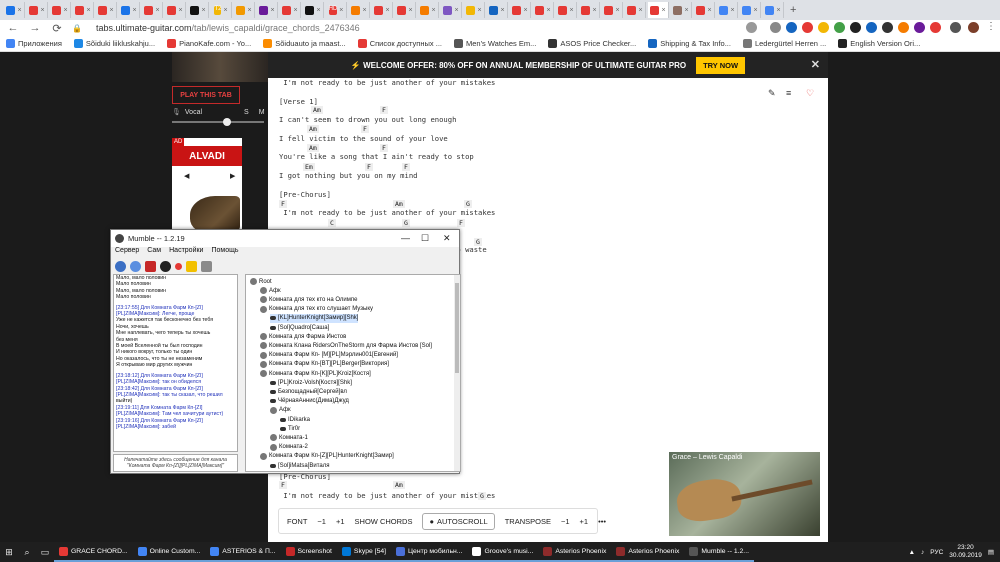  What do you see at coordinates (309, 167) in the screenshot?
I see `chord: Em` at bounding box center [309, 167].